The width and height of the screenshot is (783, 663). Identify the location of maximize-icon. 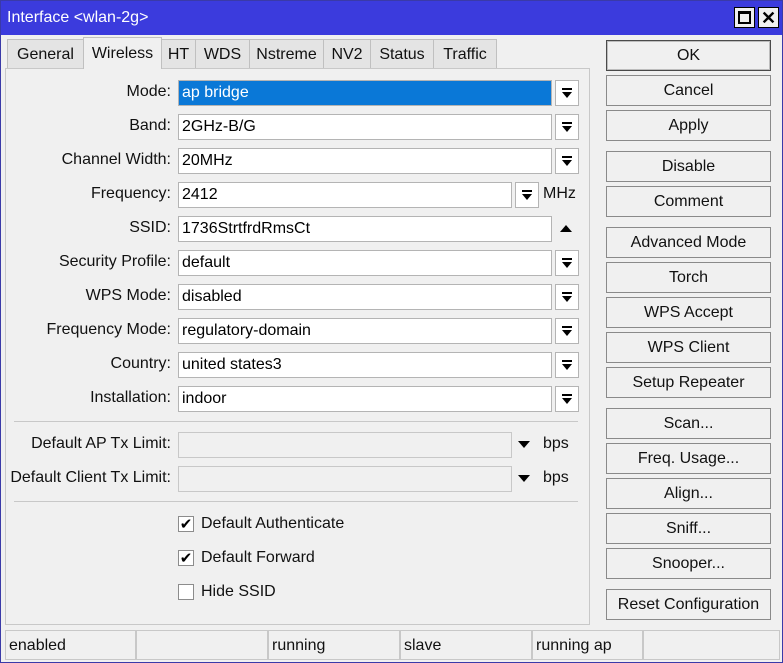
(744, 17).